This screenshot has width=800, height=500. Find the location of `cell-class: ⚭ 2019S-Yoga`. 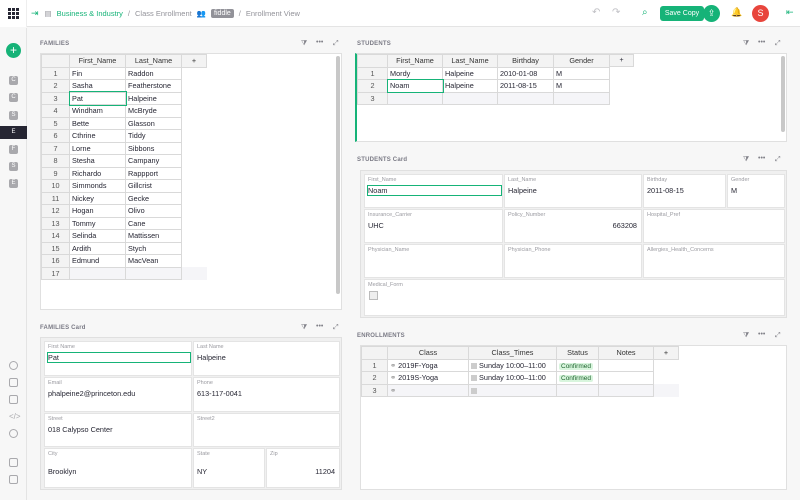

cell-class: ⚭ 2019S-Yoga is located at coordinates (428, 378).